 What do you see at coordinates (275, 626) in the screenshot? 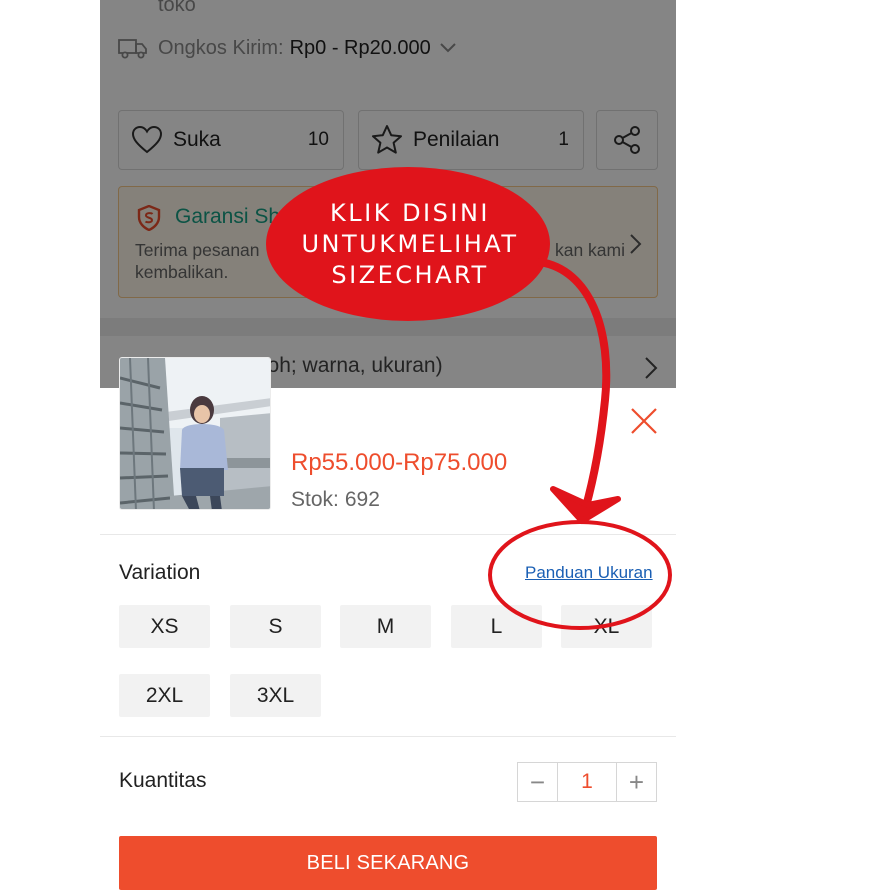
I see `size-option-s: S` at bounding box center [275, 626].